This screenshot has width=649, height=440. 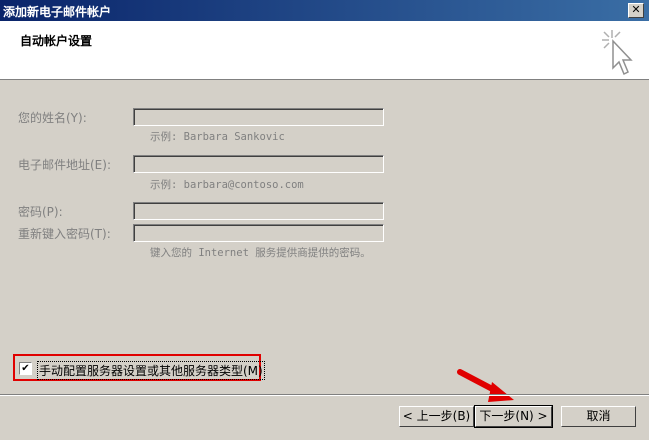 I want to click on checkmark-icon: ✔, so click(x=25, y=368).